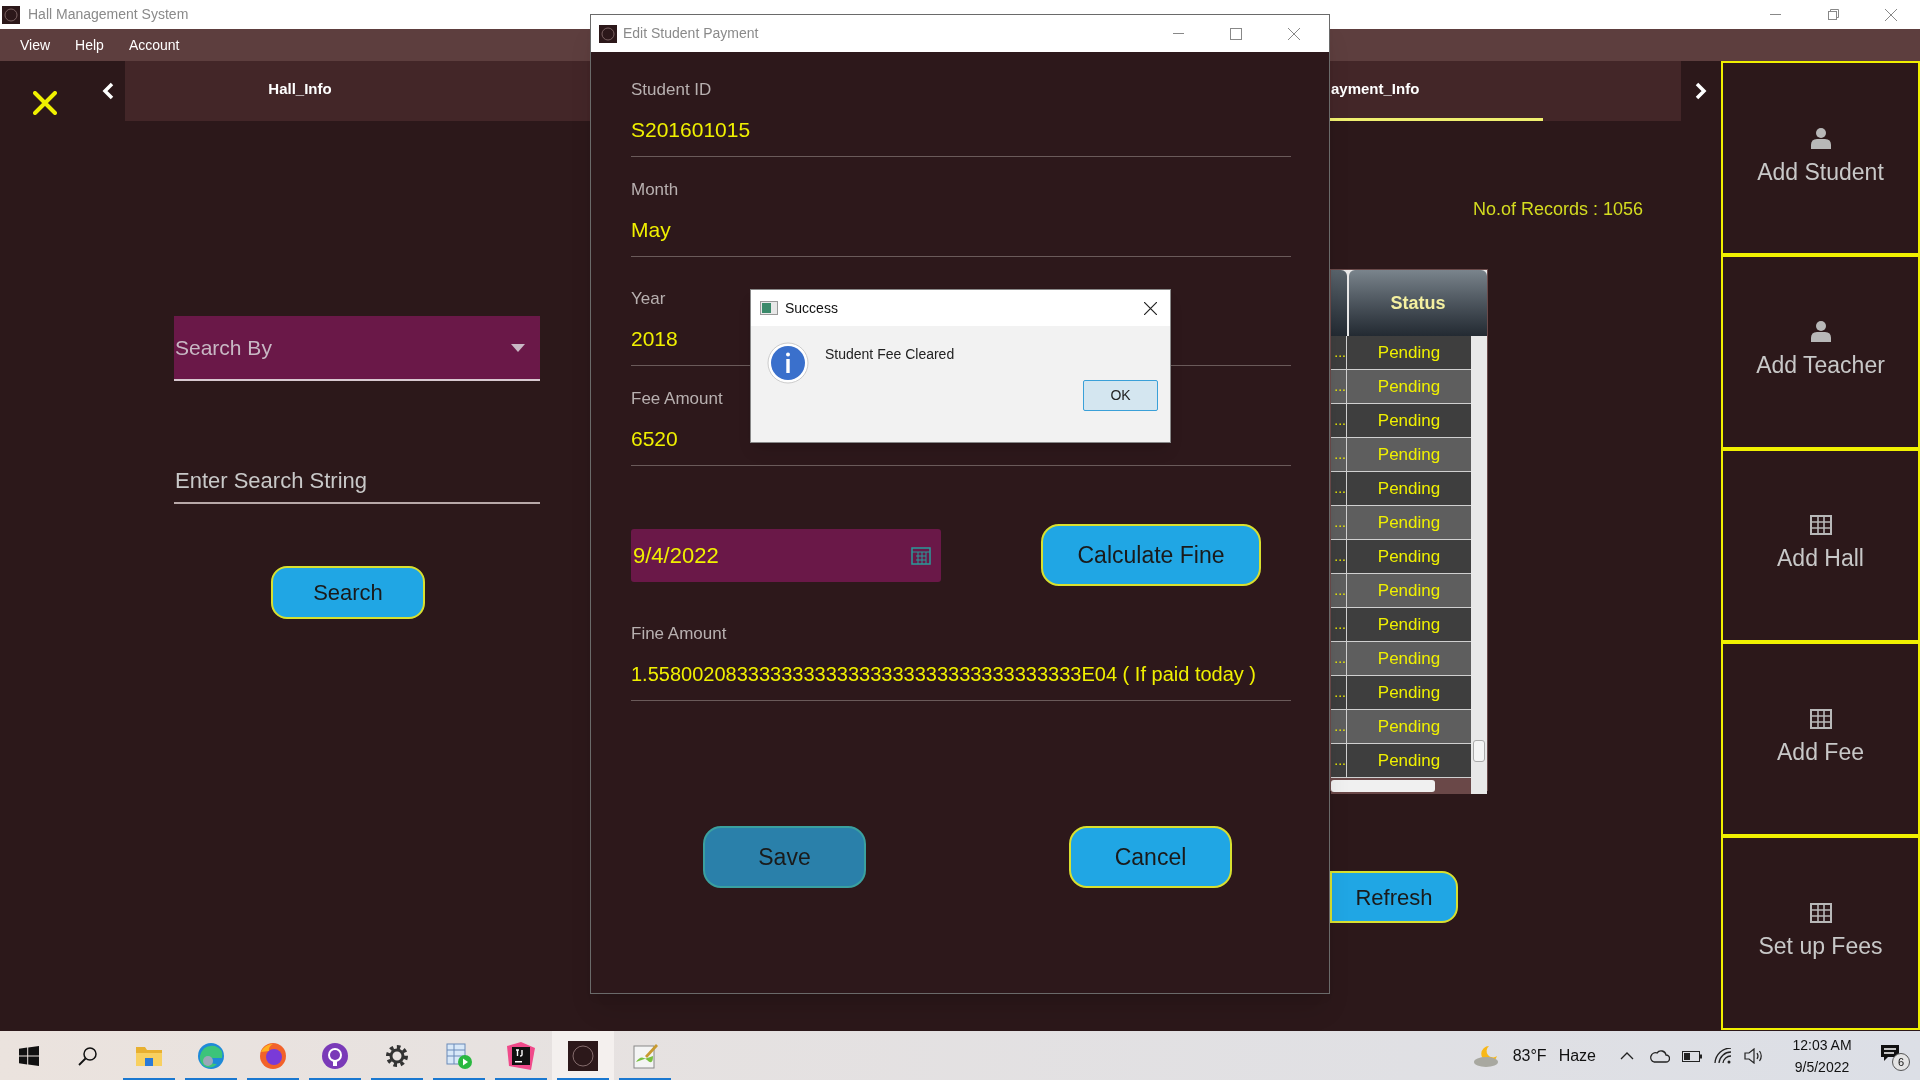  I want to click on dialog-title: Edit Student Payment, so click(691, 33).